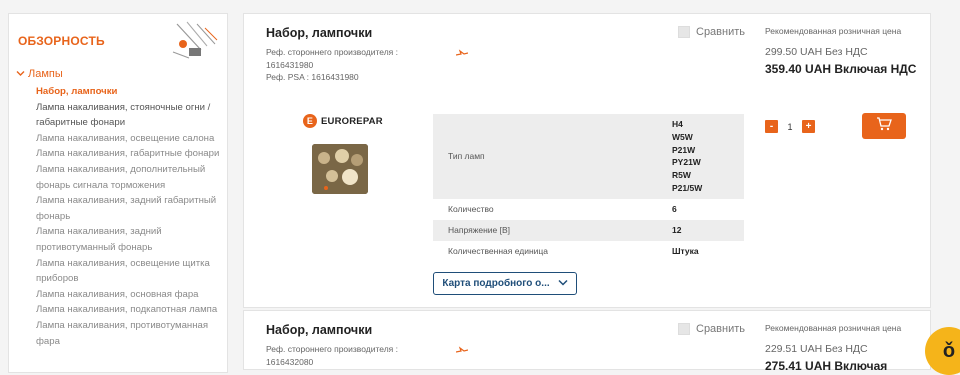  What do you see at coordinates (677, 124) in the screenshot?
I see `spec-value-item: H4` at bounding box center [677, 124].